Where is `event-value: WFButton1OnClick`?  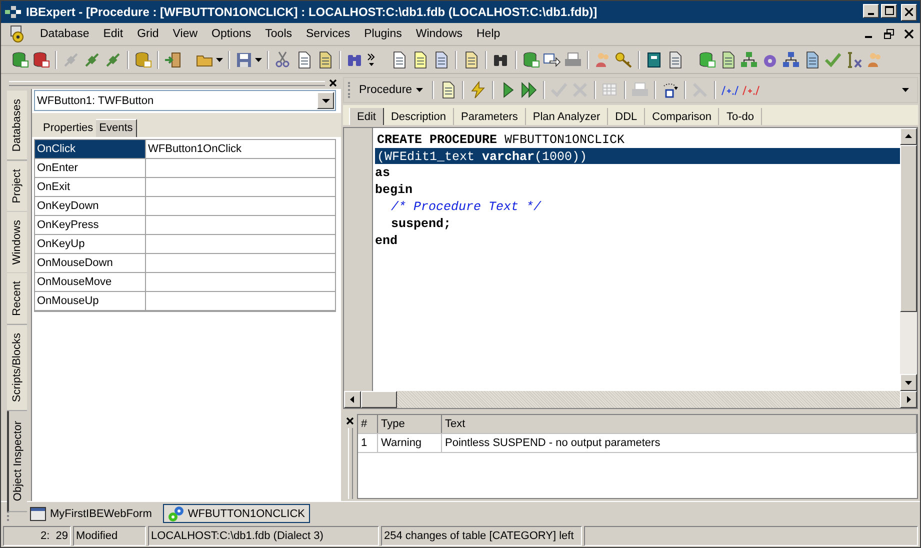 event-value: WFButton1OnClick is located at coordinates (240, 149).